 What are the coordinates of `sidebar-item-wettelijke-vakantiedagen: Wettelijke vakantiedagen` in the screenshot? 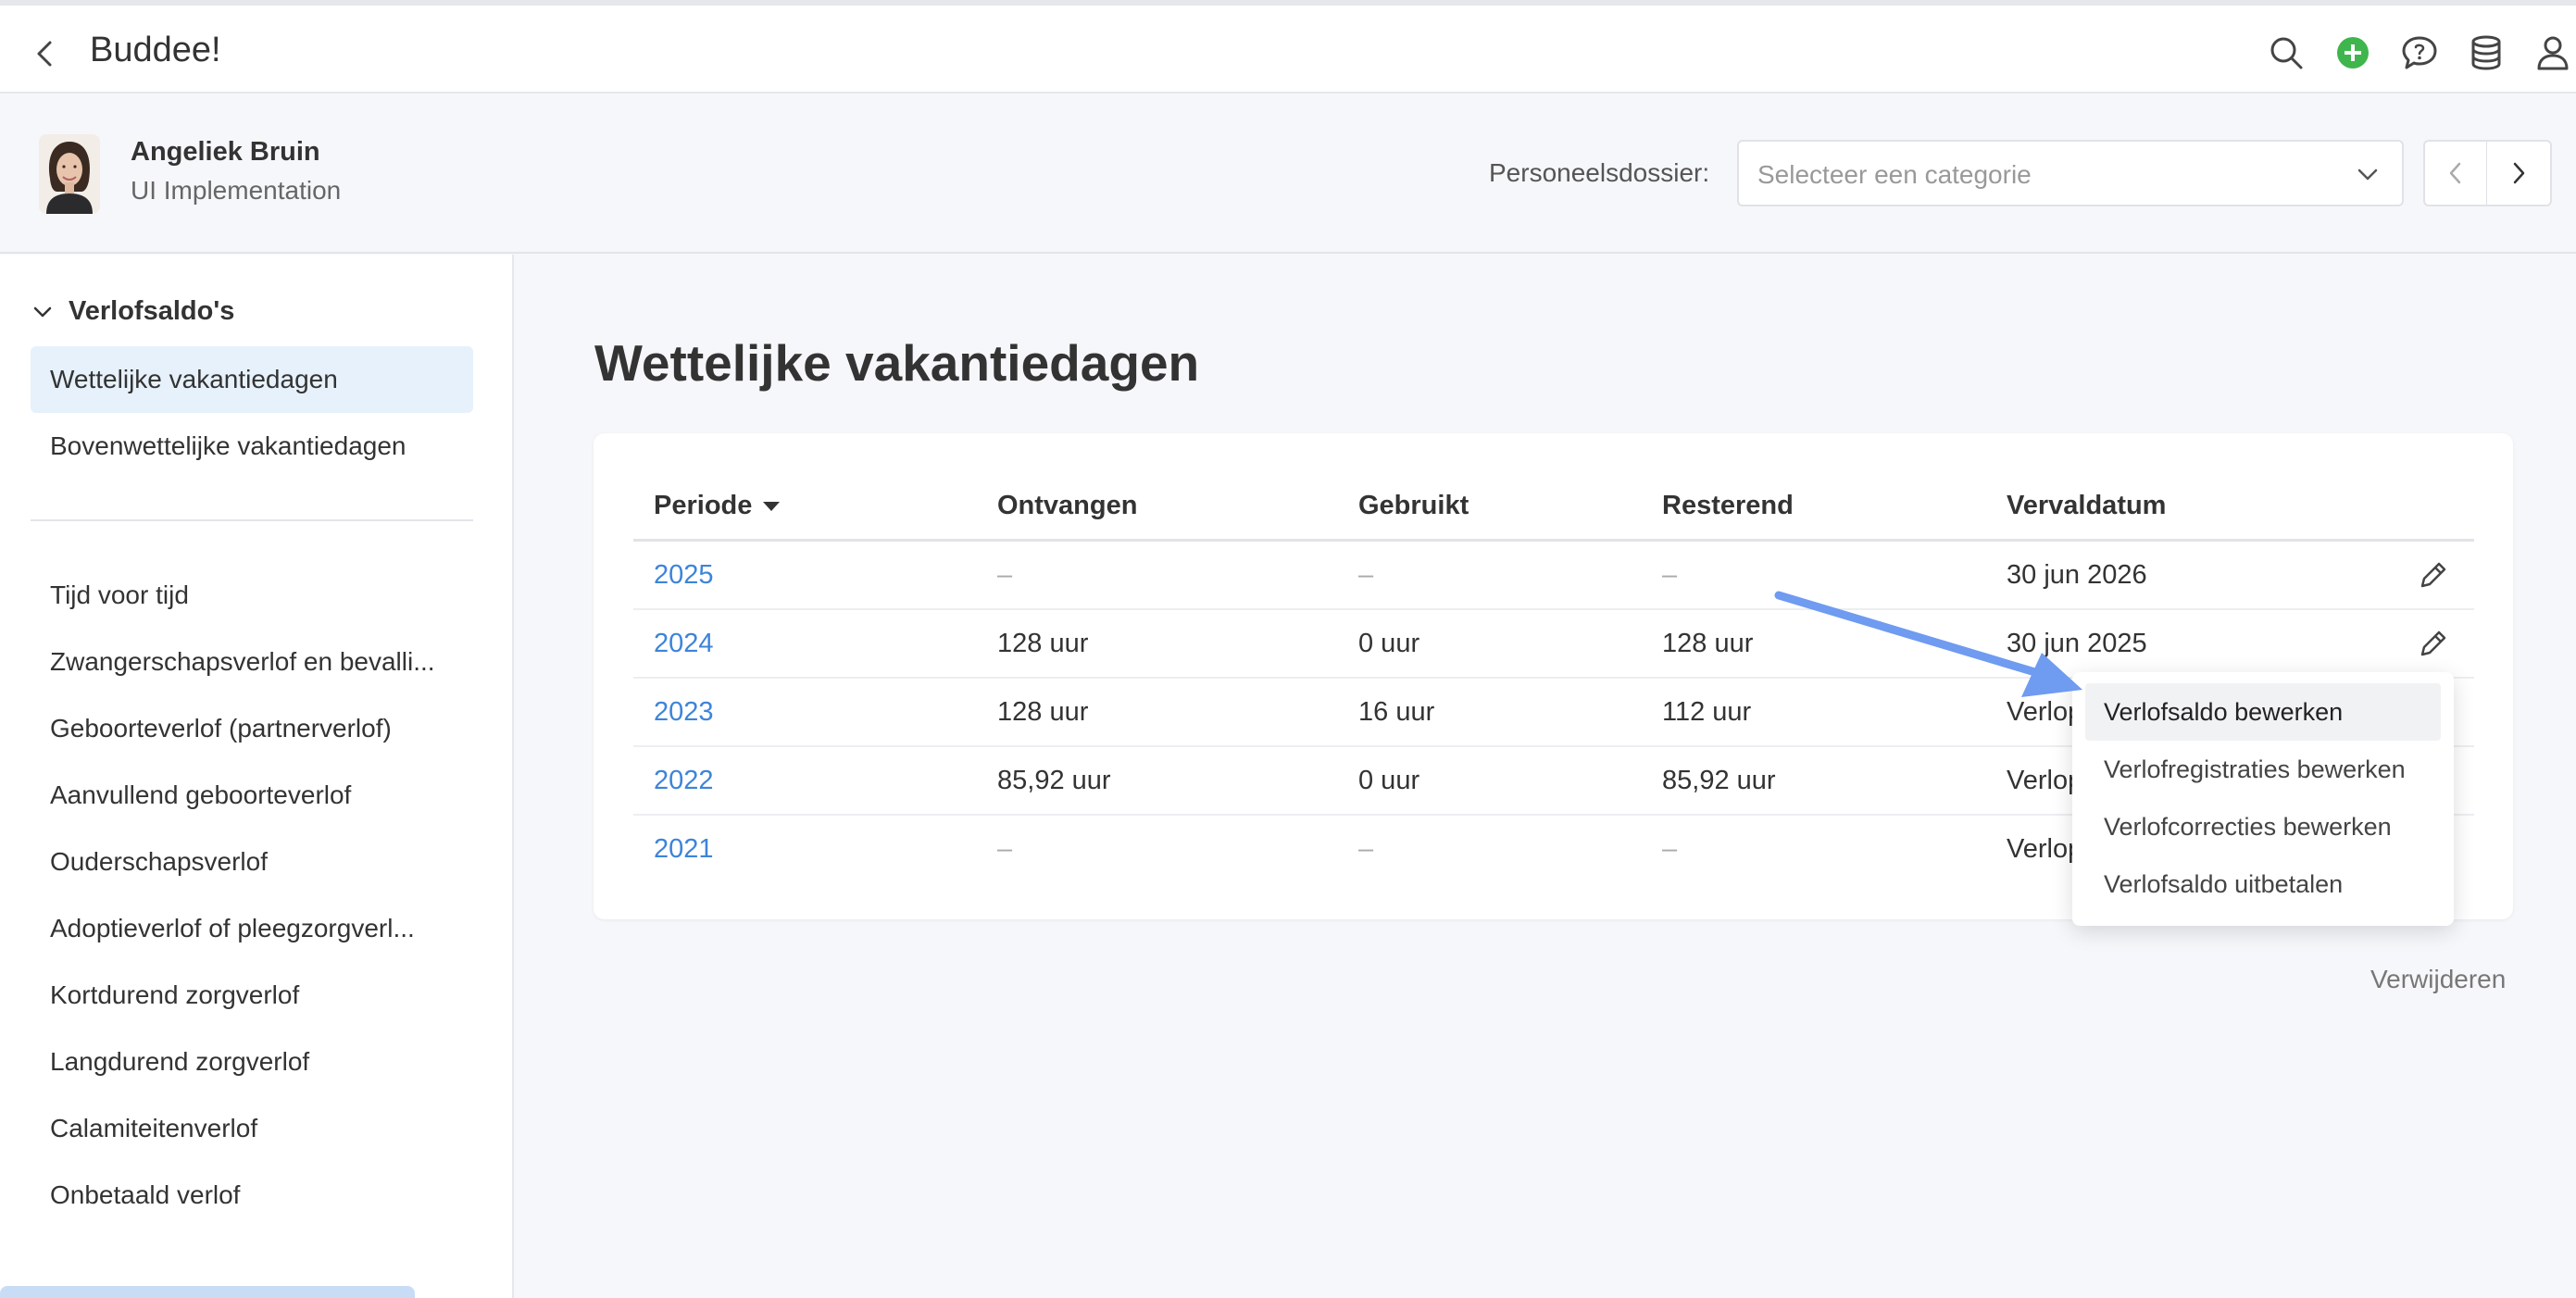 It's located at (252, 379).